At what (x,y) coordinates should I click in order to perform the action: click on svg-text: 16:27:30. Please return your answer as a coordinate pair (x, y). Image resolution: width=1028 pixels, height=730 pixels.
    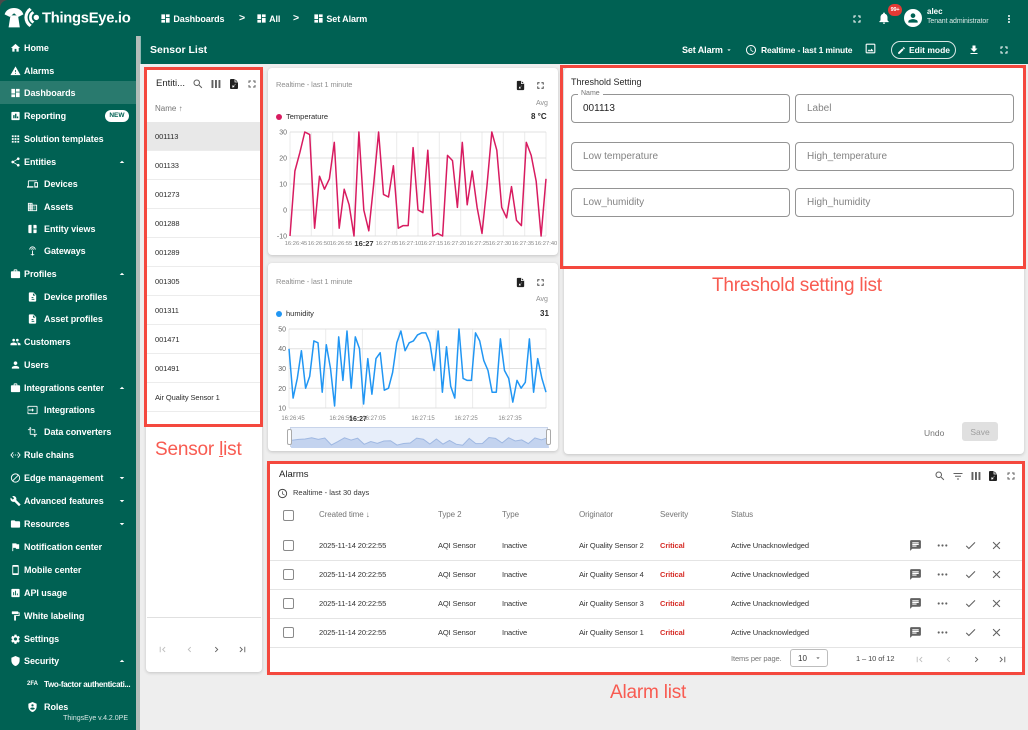
    Looking at the image, I should click on (500, 244).